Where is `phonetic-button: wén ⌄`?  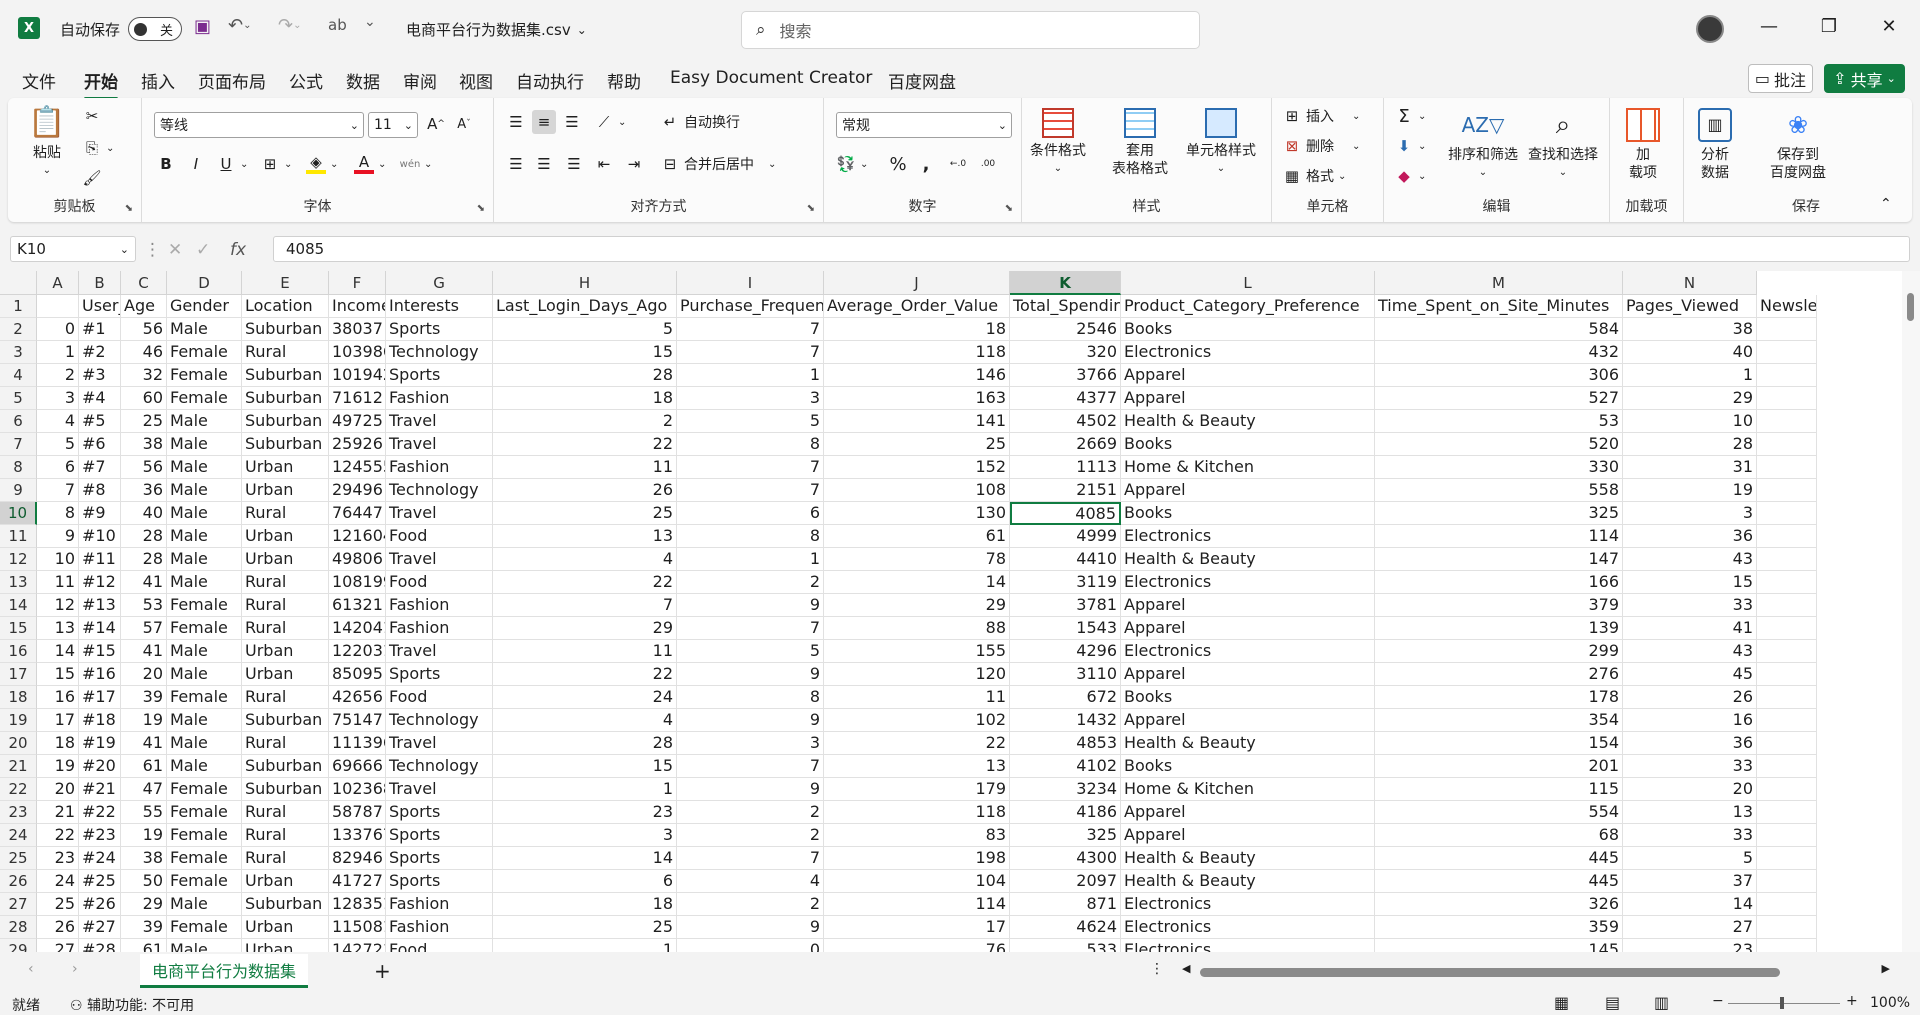
phonetic-button: wén ⌄ is located at coordinates (416, 164).